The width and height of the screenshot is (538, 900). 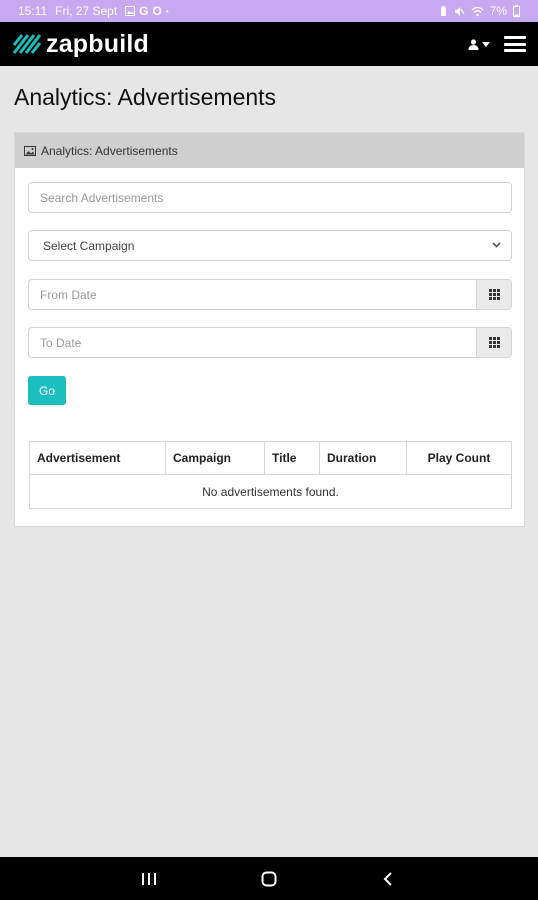 I want to click on zapbuild-logo: zapbuild, so click(x=80, y=44).